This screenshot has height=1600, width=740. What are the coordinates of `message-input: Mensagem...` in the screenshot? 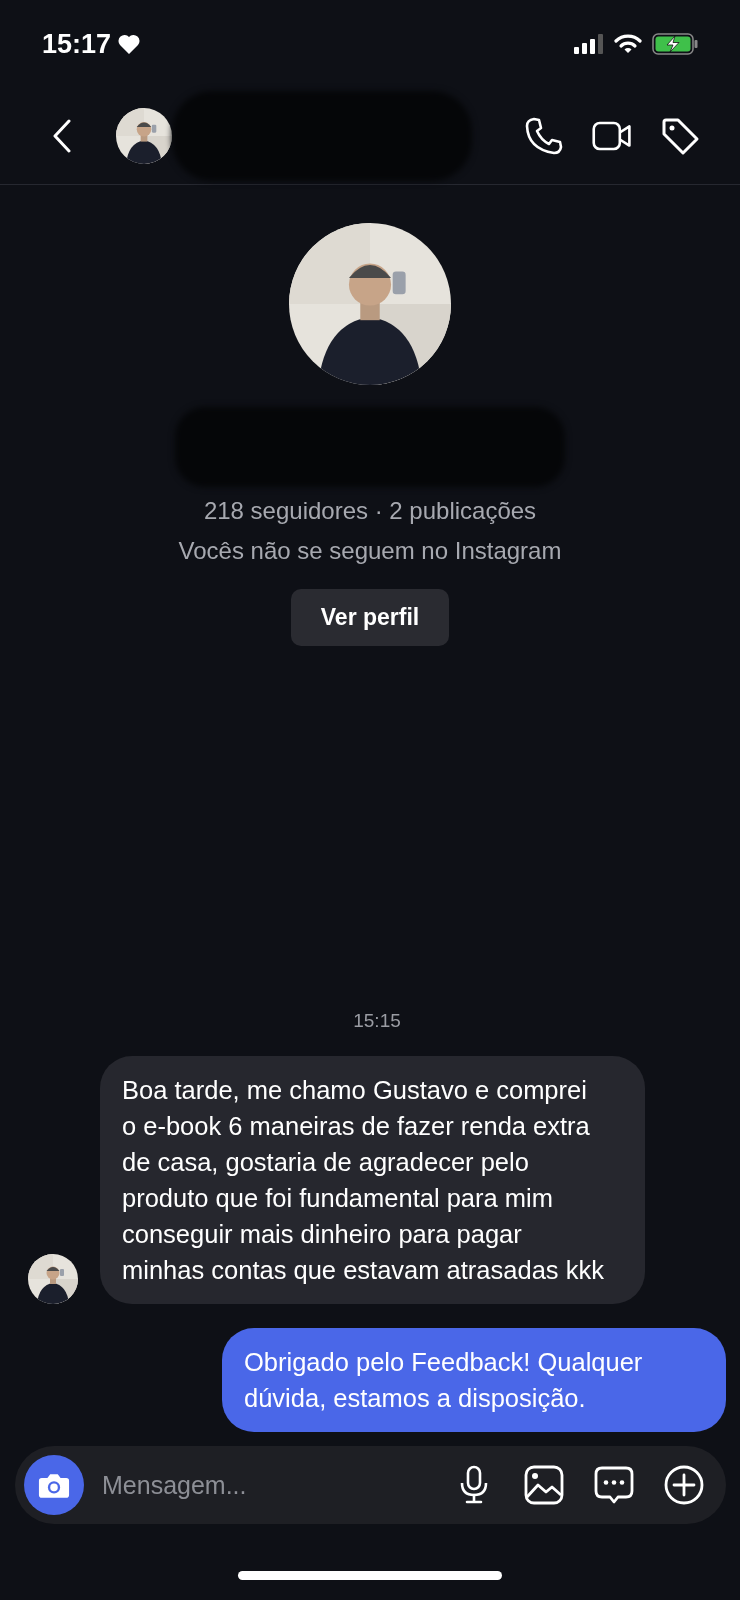 It's located at (262, 1485).